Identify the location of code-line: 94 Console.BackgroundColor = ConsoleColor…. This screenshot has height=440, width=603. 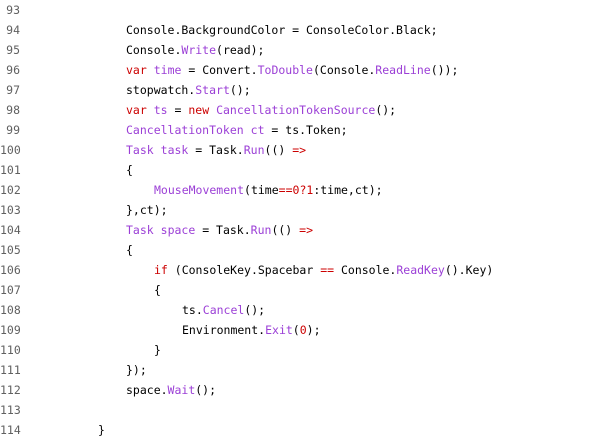
(301, 30).